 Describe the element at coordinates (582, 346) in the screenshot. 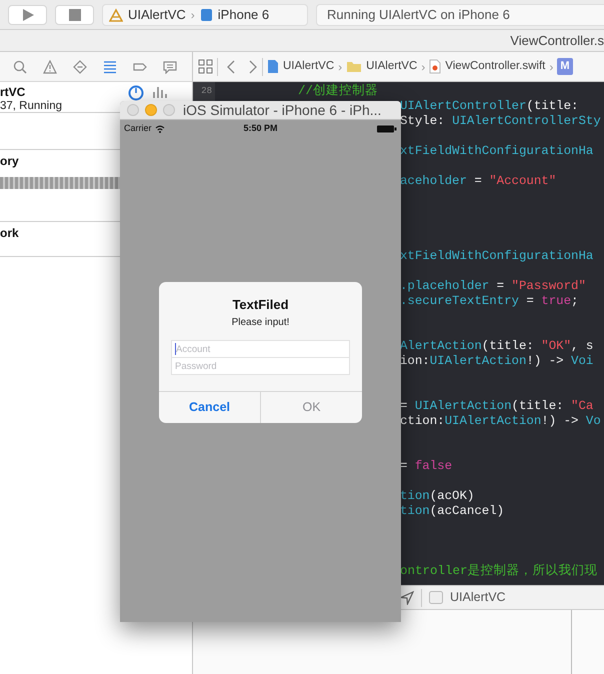

I see `code-text: , s` at that location.